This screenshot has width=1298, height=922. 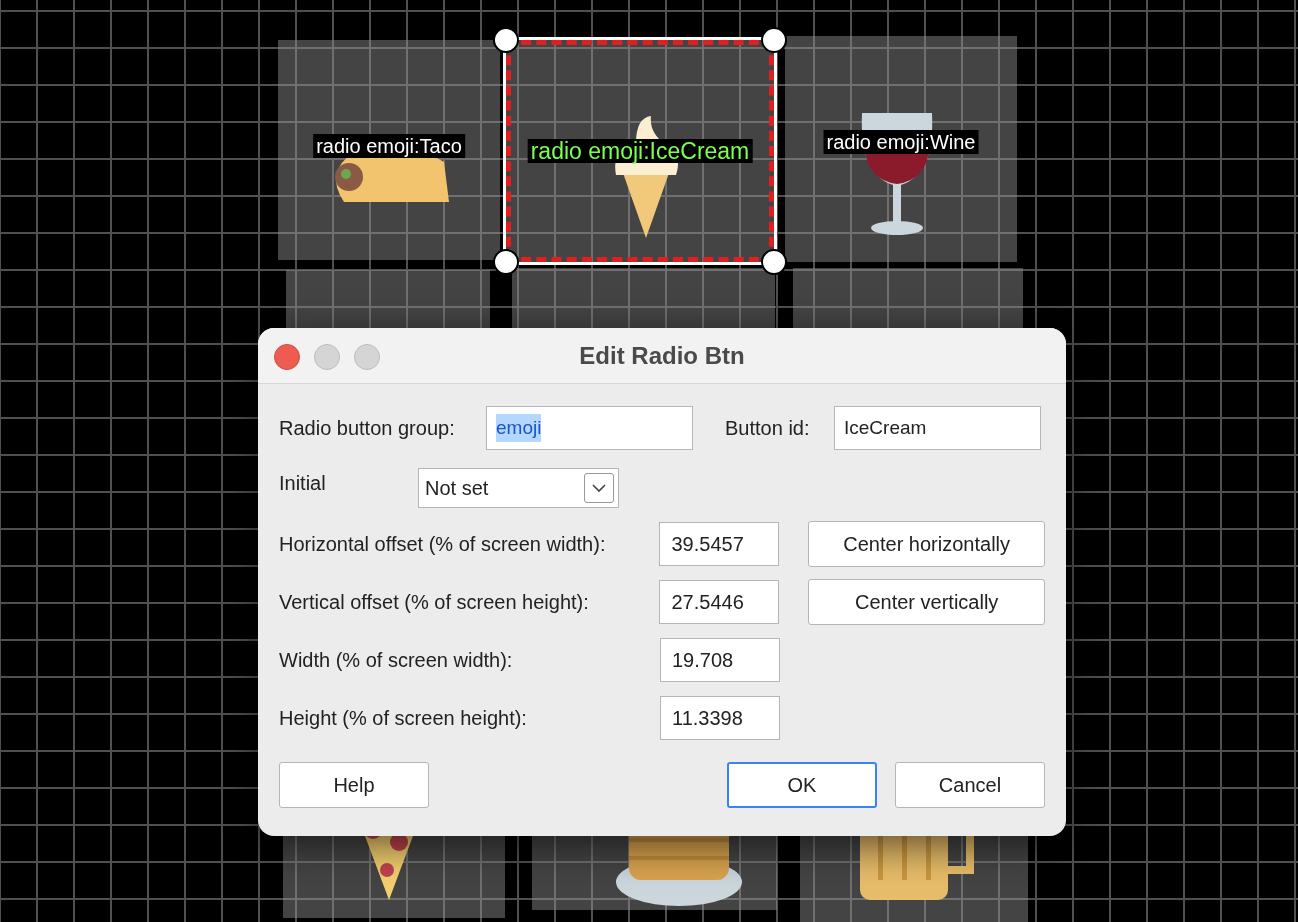 What do you see at coordinates (367, 428) in the screenshot?
I see `field-label: Radio button group:` at bounding box center [367, 428].